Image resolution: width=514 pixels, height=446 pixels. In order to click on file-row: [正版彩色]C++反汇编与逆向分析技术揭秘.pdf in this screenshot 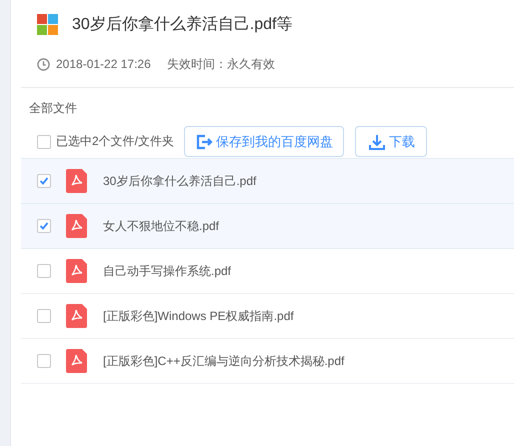, I will do `click(267, 361)`.